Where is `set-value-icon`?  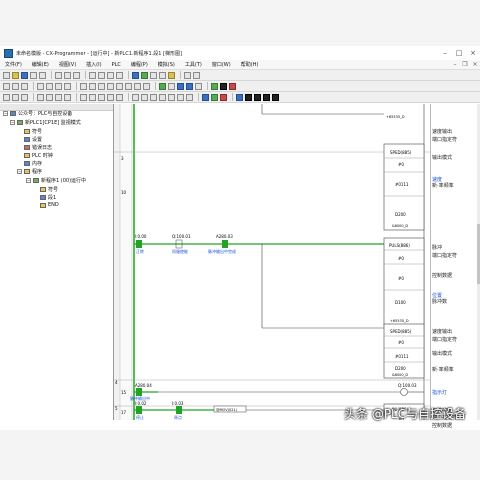
set-value-icon is located at coordinates (162, 97).